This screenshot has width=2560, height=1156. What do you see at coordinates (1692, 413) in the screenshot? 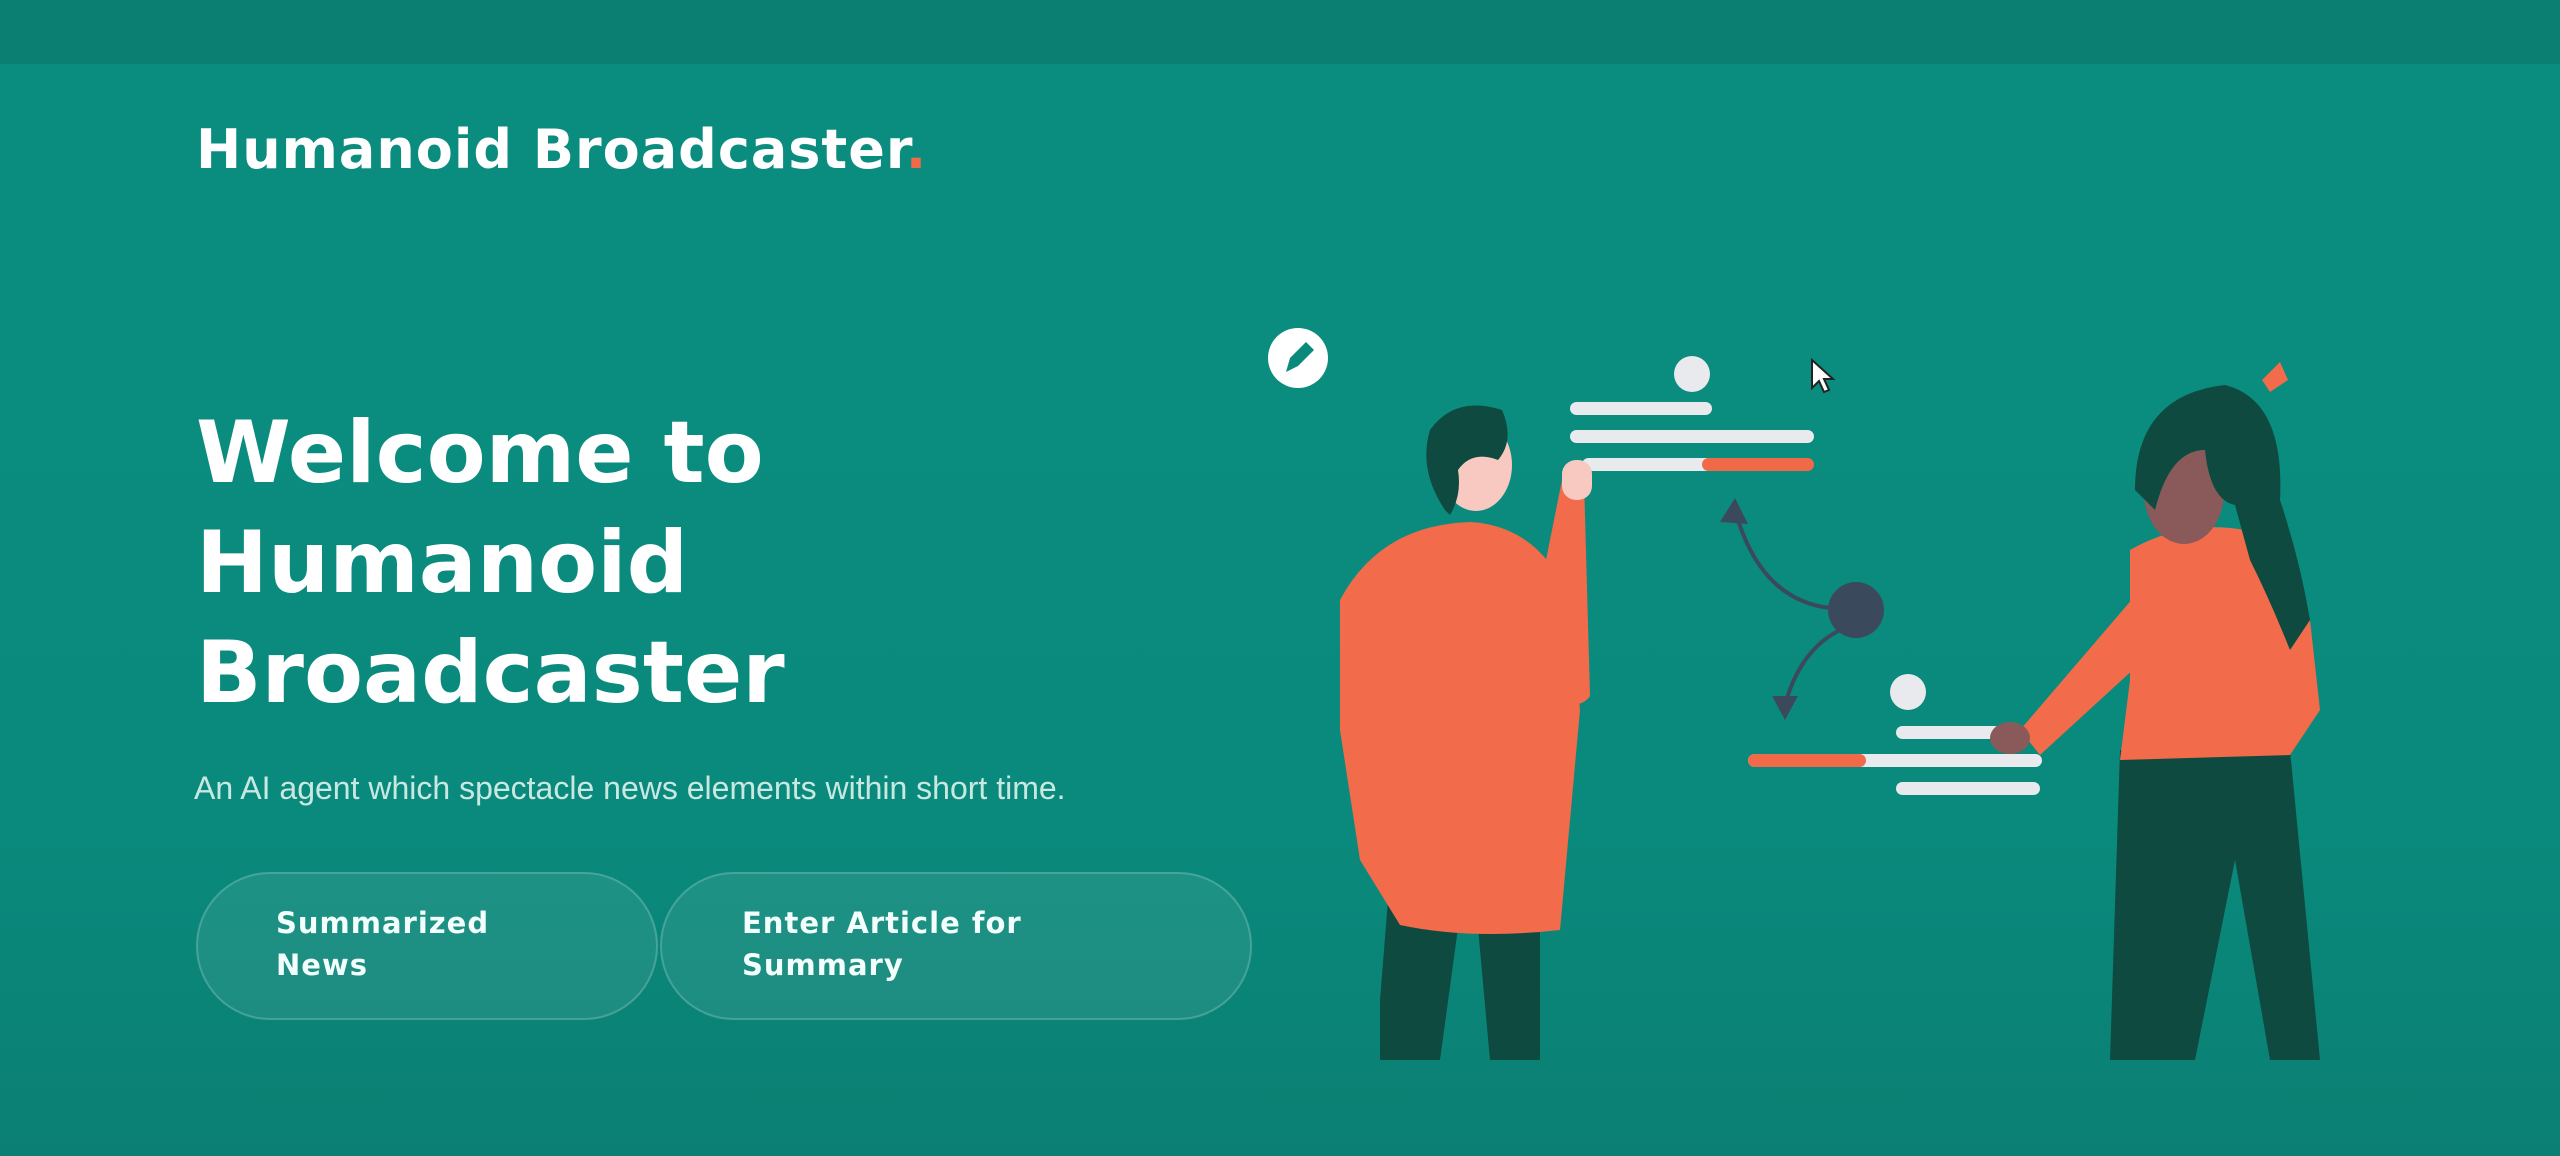
I see `message-card-top` at bounding box center [1692, 413].